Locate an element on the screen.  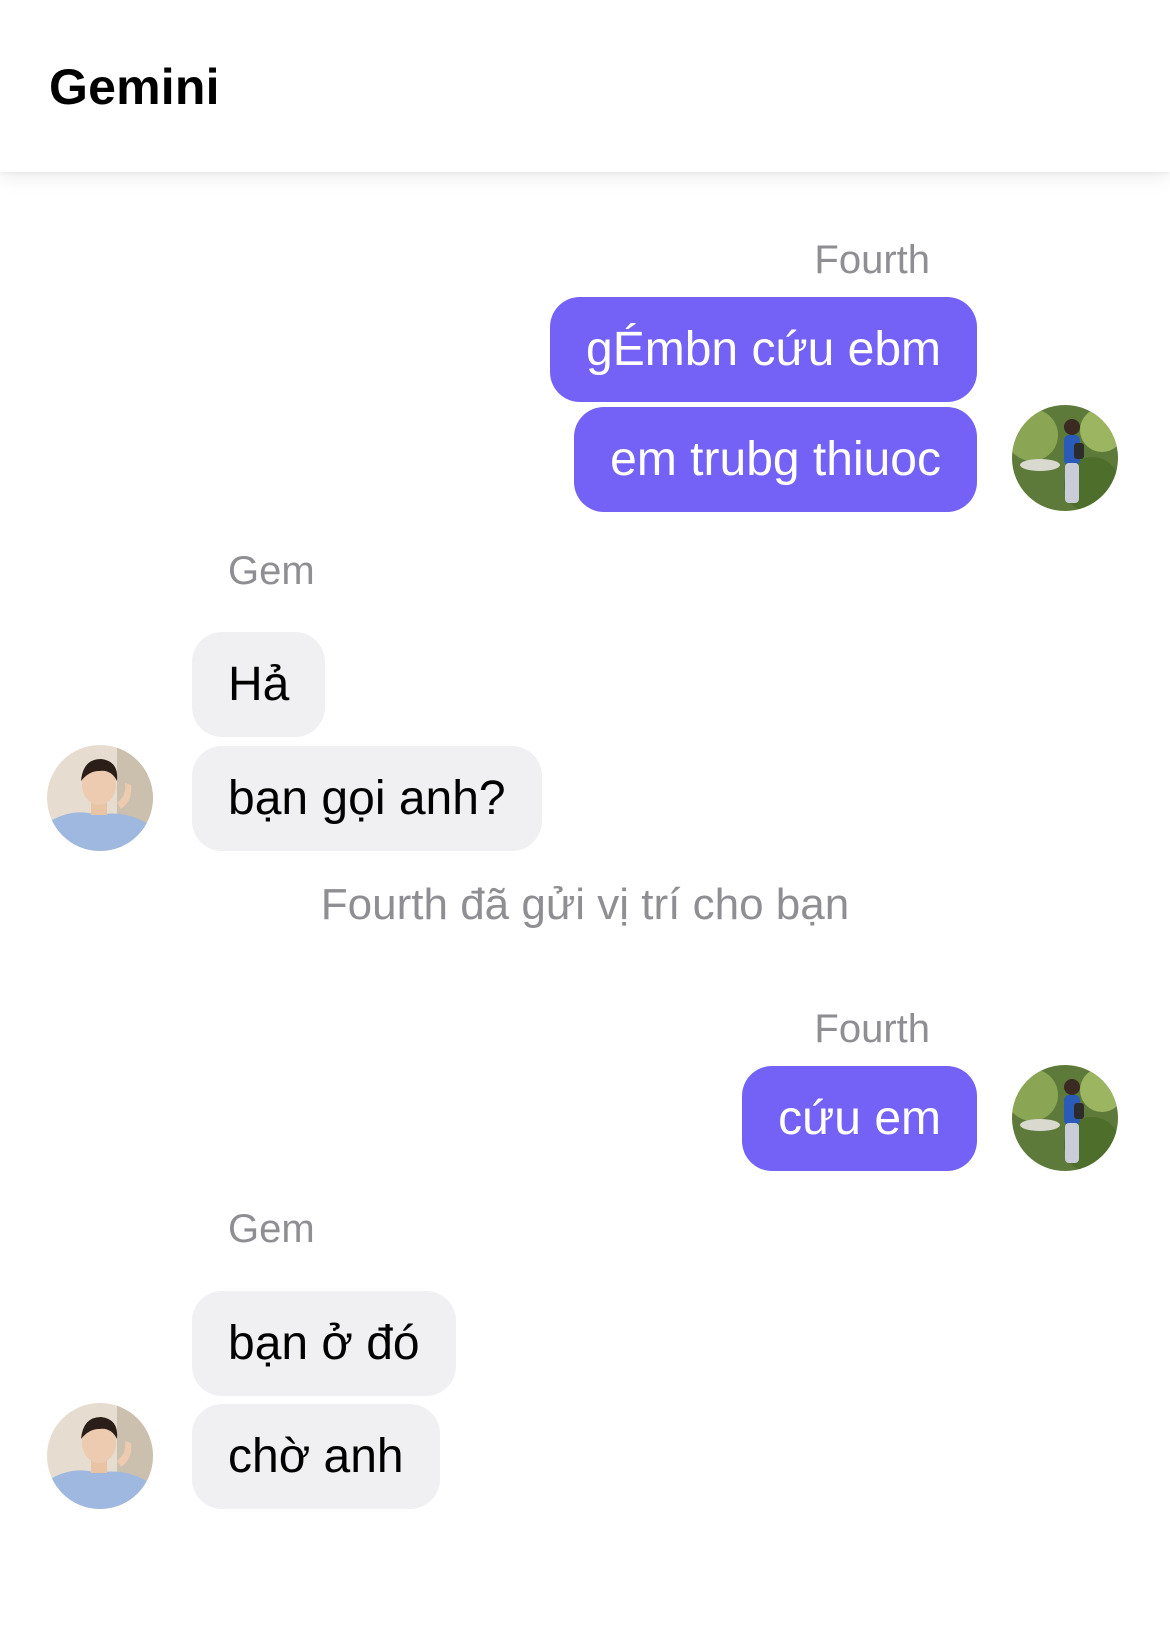
message-bubble-incoming: Hả is located at coordinates (259, 684).